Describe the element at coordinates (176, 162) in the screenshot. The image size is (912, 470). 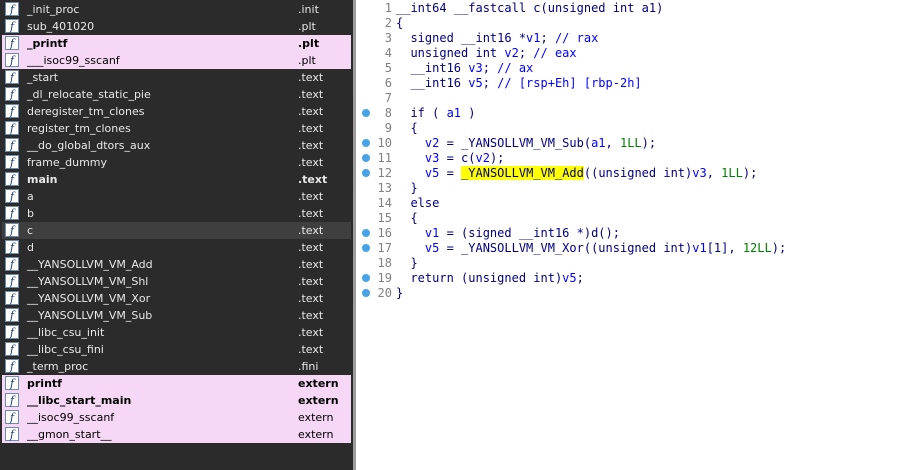
I see `function-row: f frame_dummy .text` at that location.